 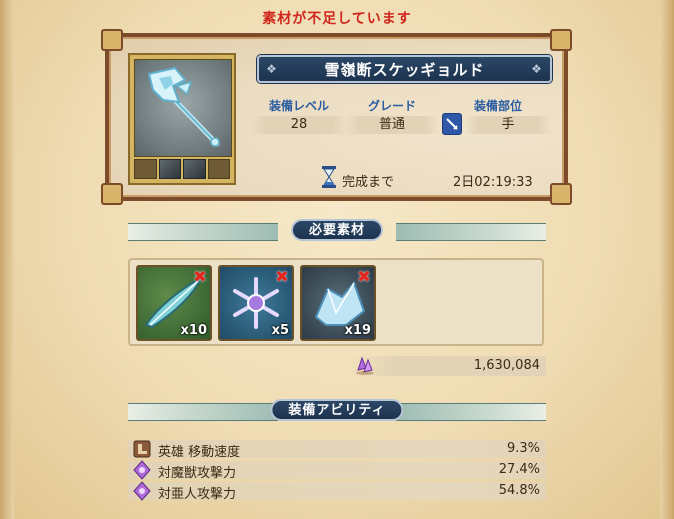 I want to click on ability-row: 対亜人攻撃力 54.8%, so click(x=337, y=491).